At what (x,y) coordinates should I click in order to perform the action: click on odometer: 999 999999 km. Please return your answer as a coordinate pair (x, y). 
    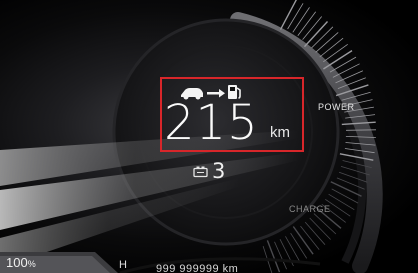
    Looking at the image, I should click on (197, 268).